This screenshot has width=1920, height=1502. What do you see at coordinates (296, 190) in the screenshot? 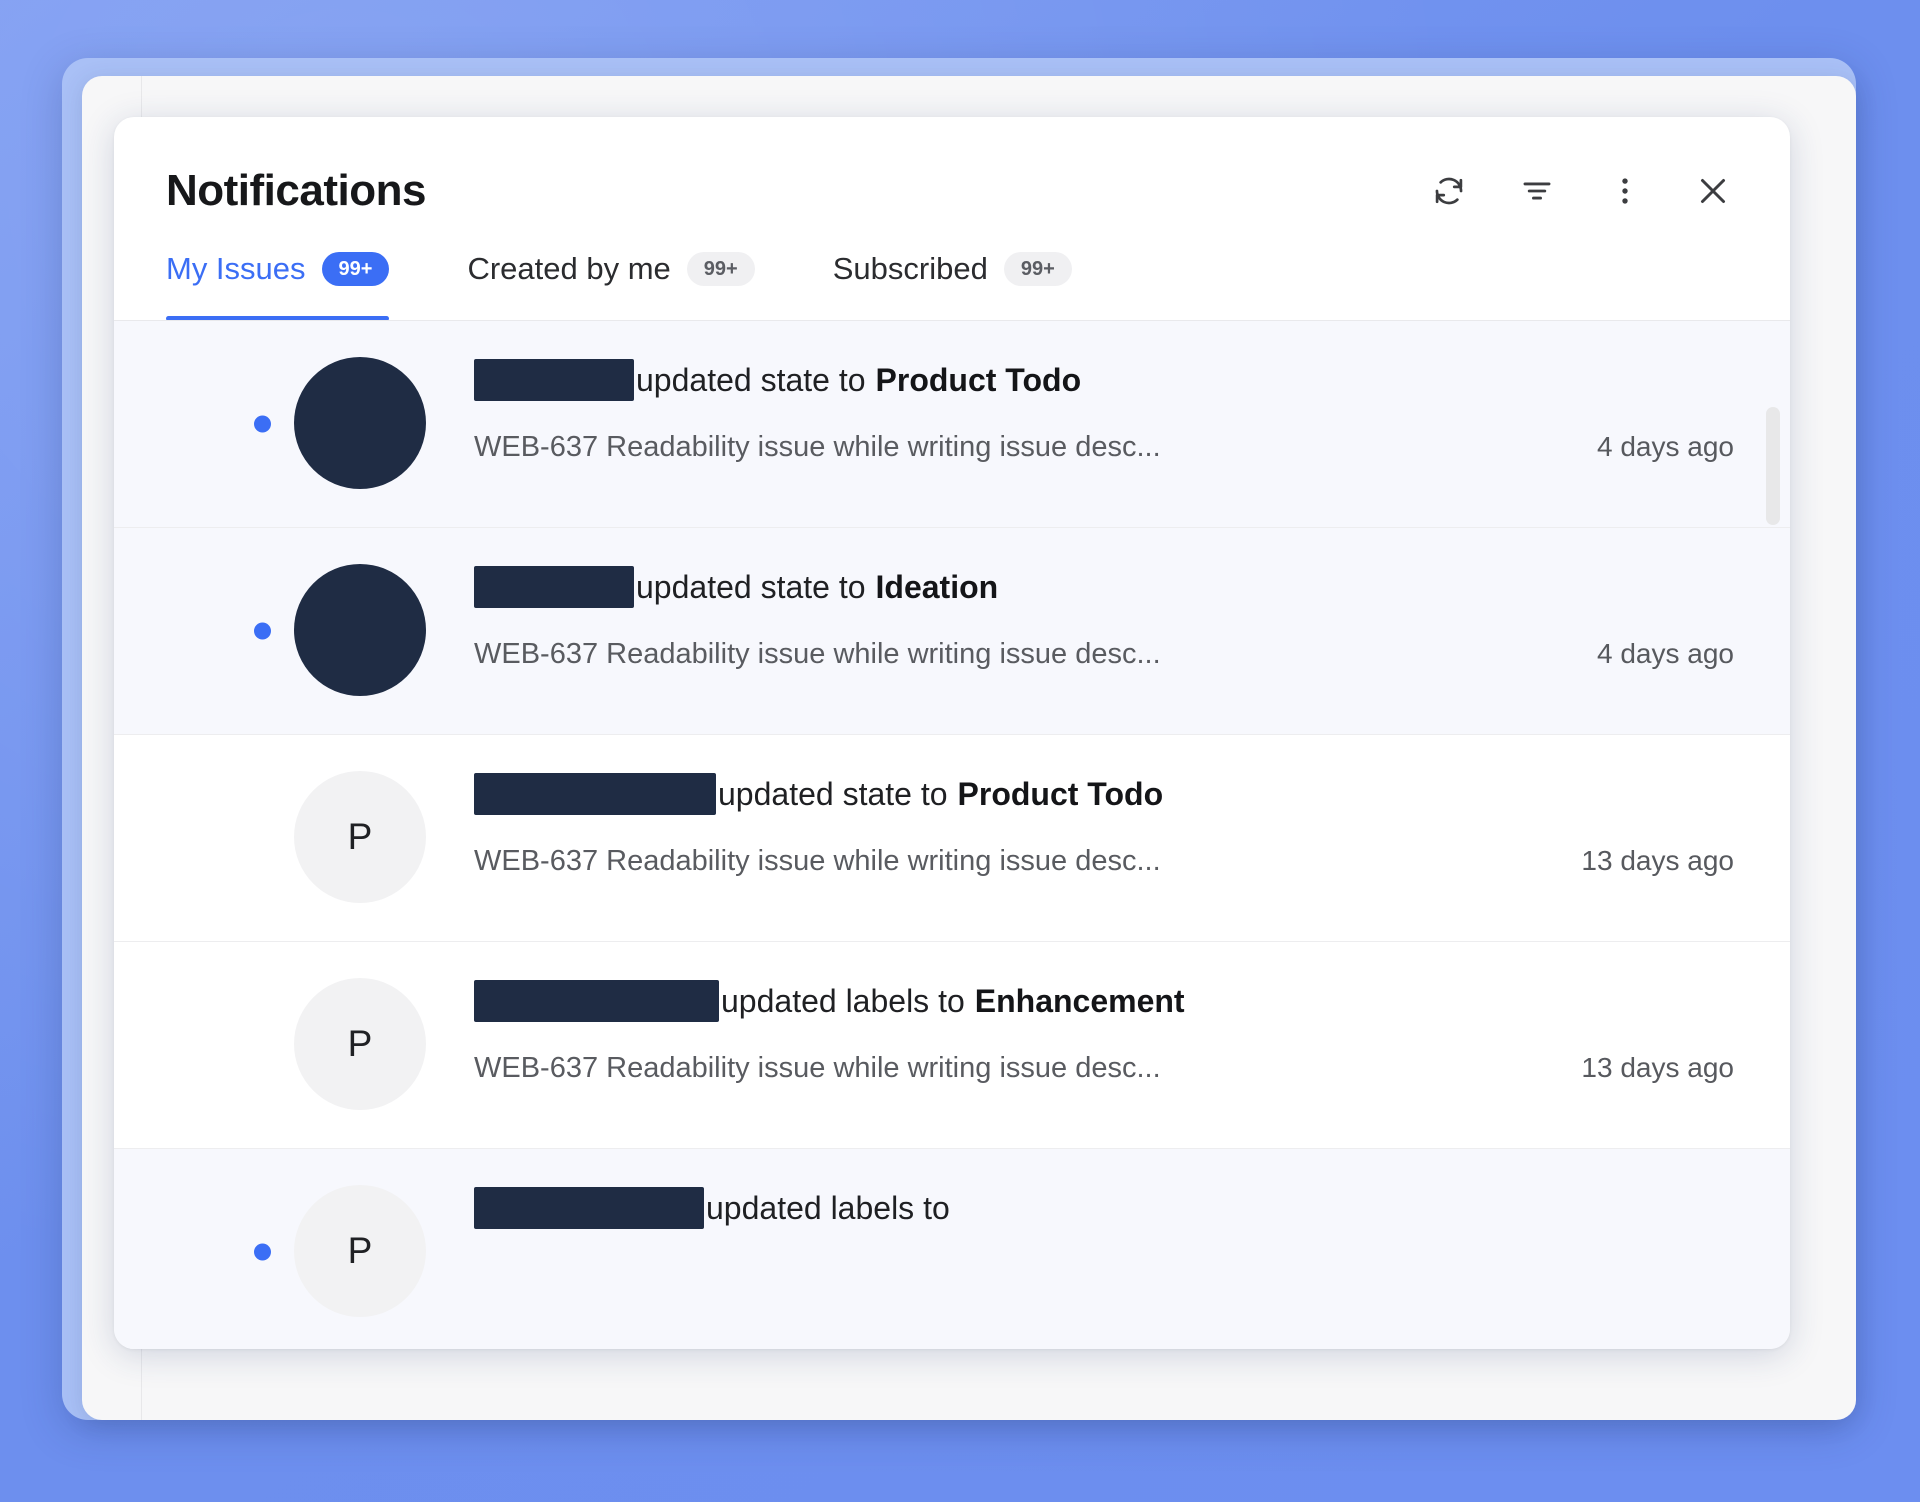
I see `page-title: Notifications` at bounding box center [296, 190].